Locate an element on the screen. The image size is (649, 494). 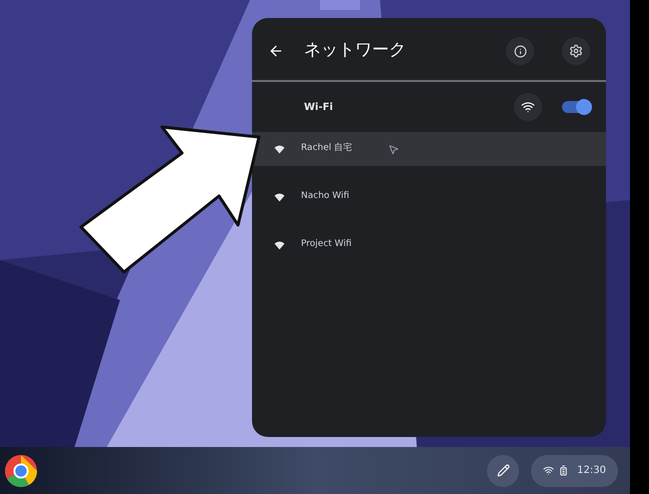
back-arrow-icon is located at coordinates (276, 51).